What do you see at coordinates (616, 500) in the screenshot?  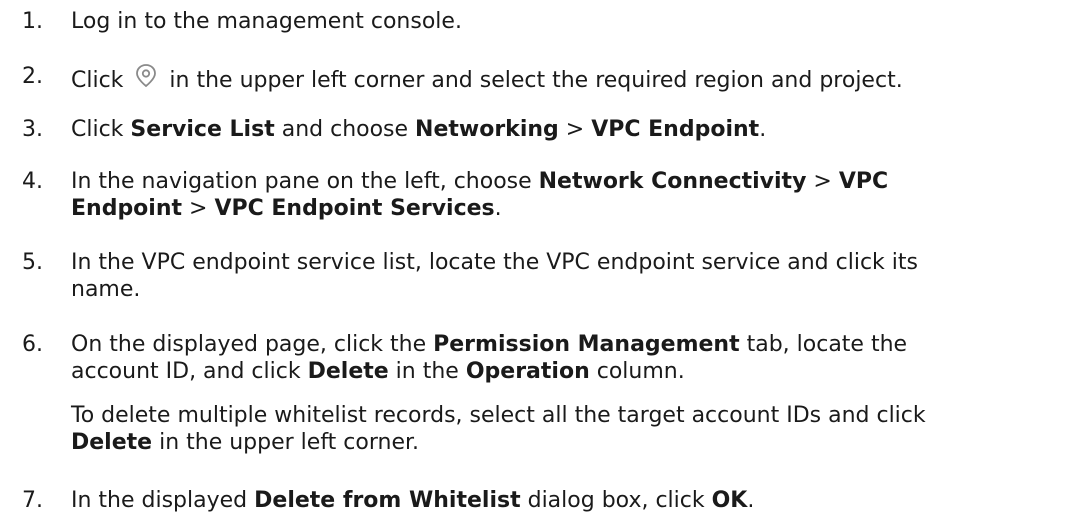 I see `step-text-run: dialog box, click` at bounding box center [616, 500].